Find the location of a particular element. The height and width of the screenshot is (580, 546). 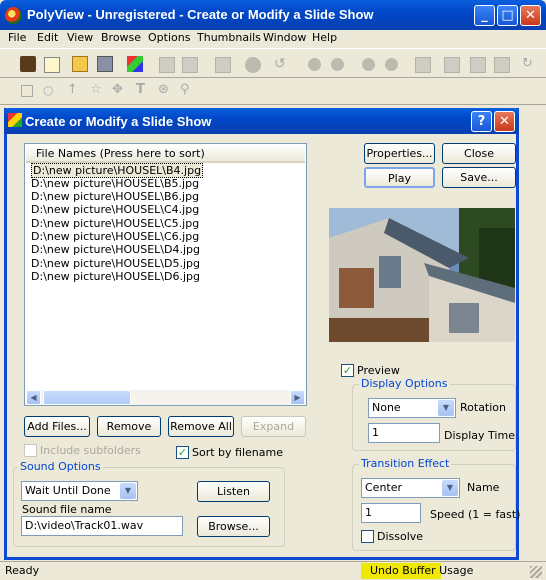

scroll-thumb is located at coordinates (87, 397).